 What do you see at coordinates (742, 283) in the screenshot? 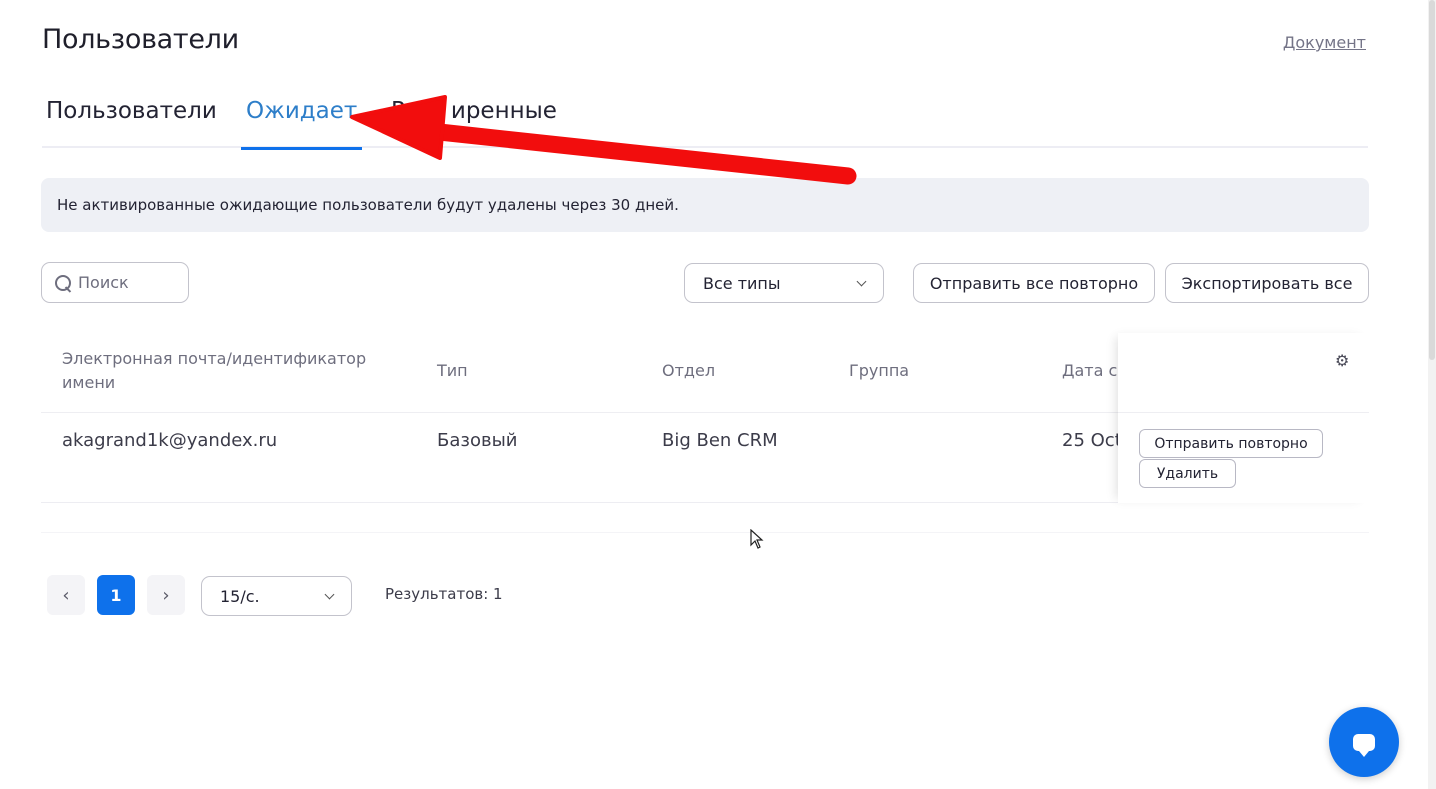
I see `type-filter-value: Все типы` at bounding box center [742, 283].